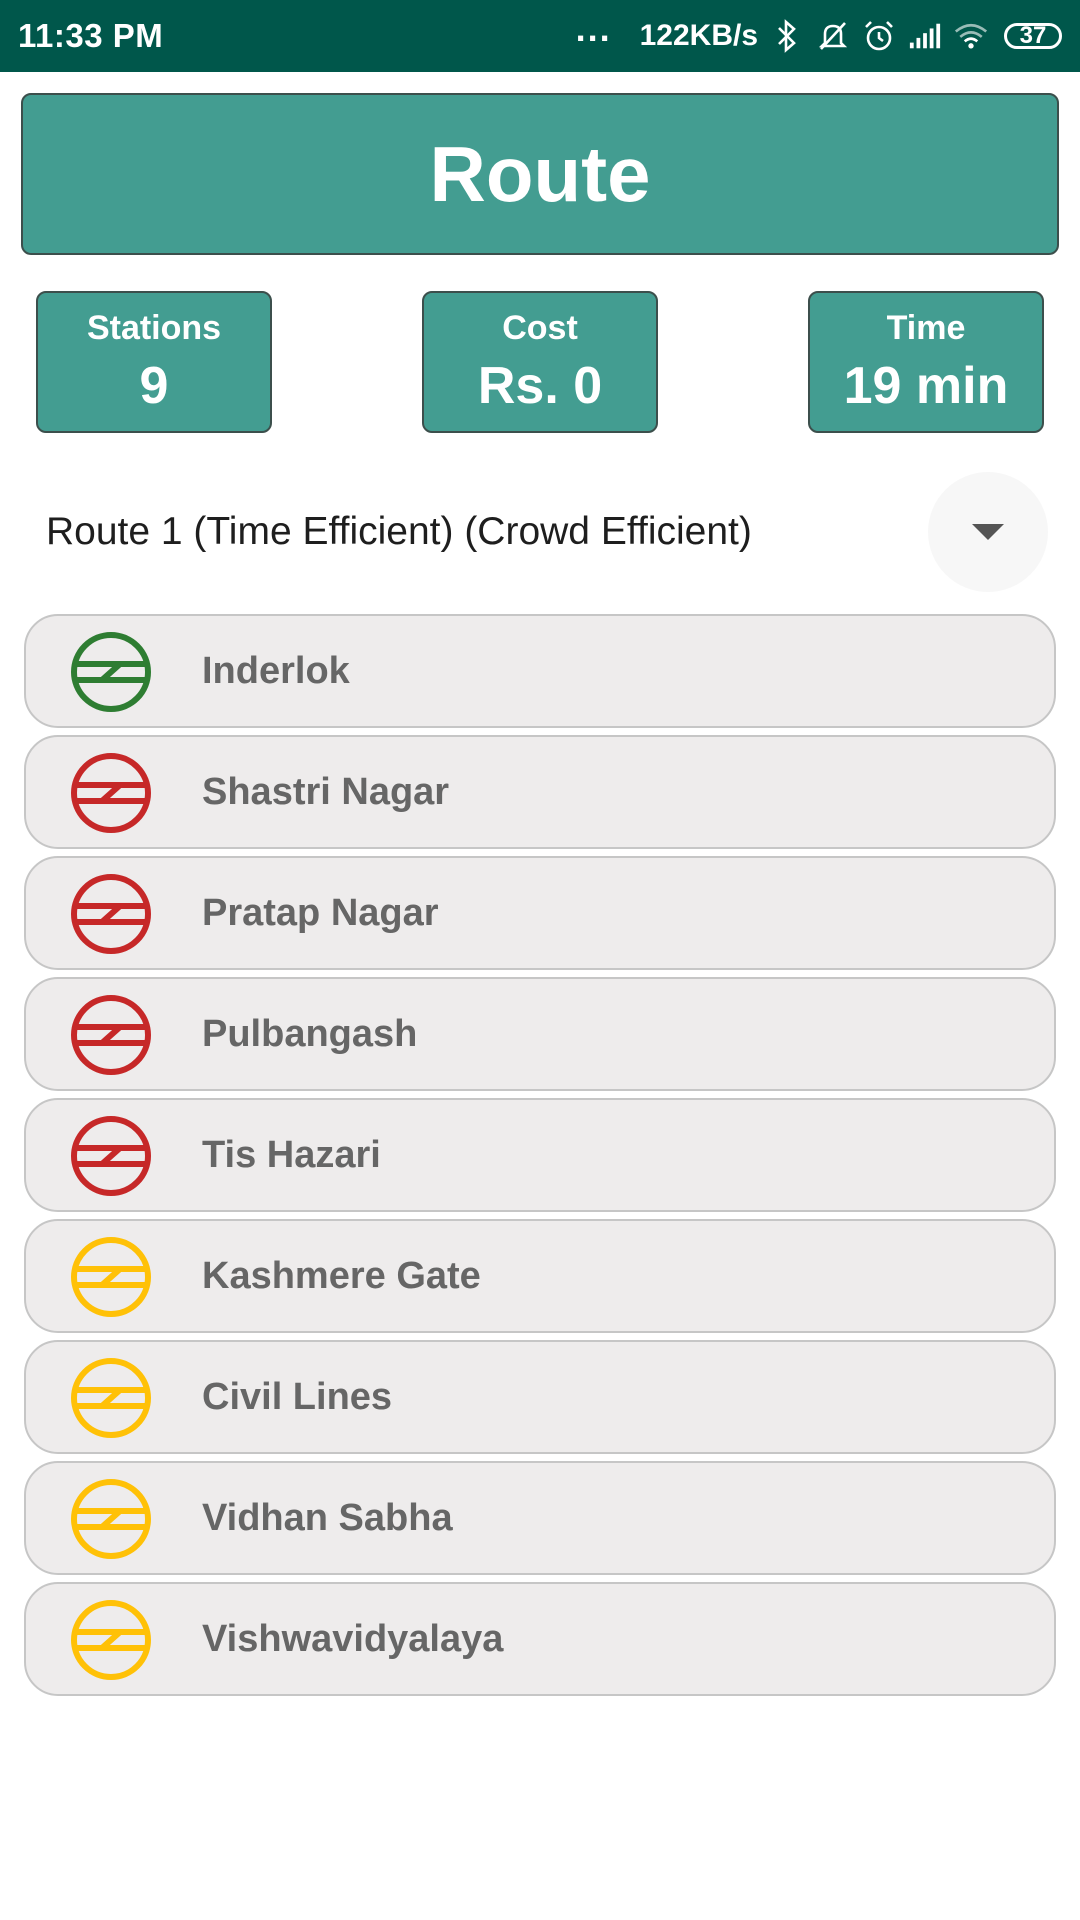 The width and height of the screenshot is (1080, 1920). I want to click on station-name: Shastri Nagar, so click(326, 791).